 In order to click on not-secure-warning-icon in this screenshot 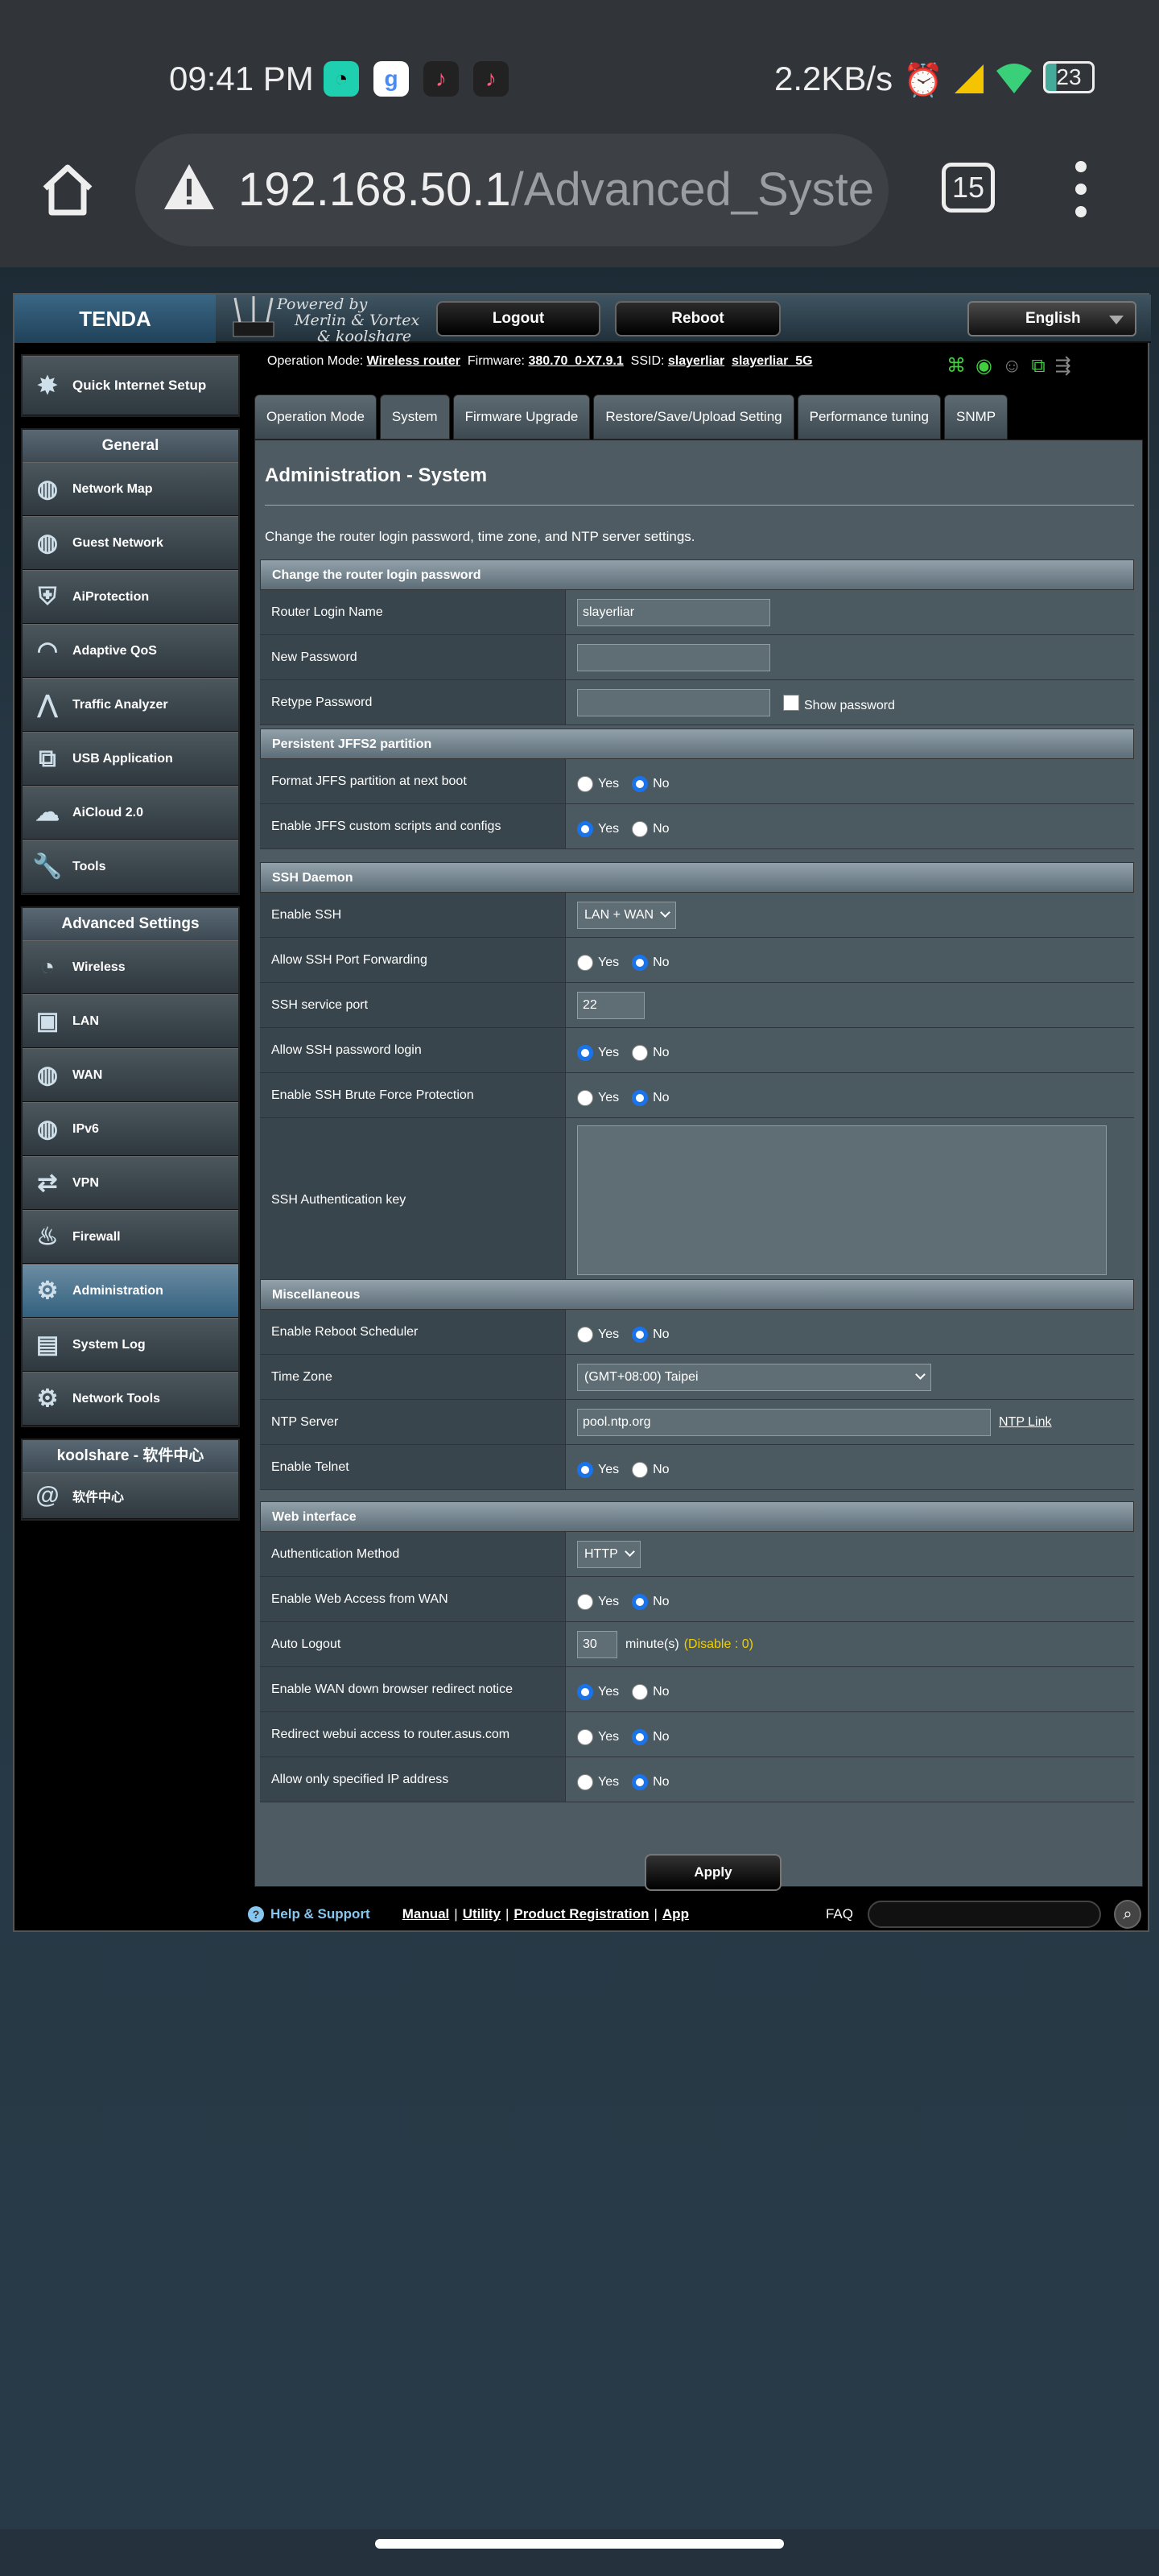, I will do `click(189, 187)`.